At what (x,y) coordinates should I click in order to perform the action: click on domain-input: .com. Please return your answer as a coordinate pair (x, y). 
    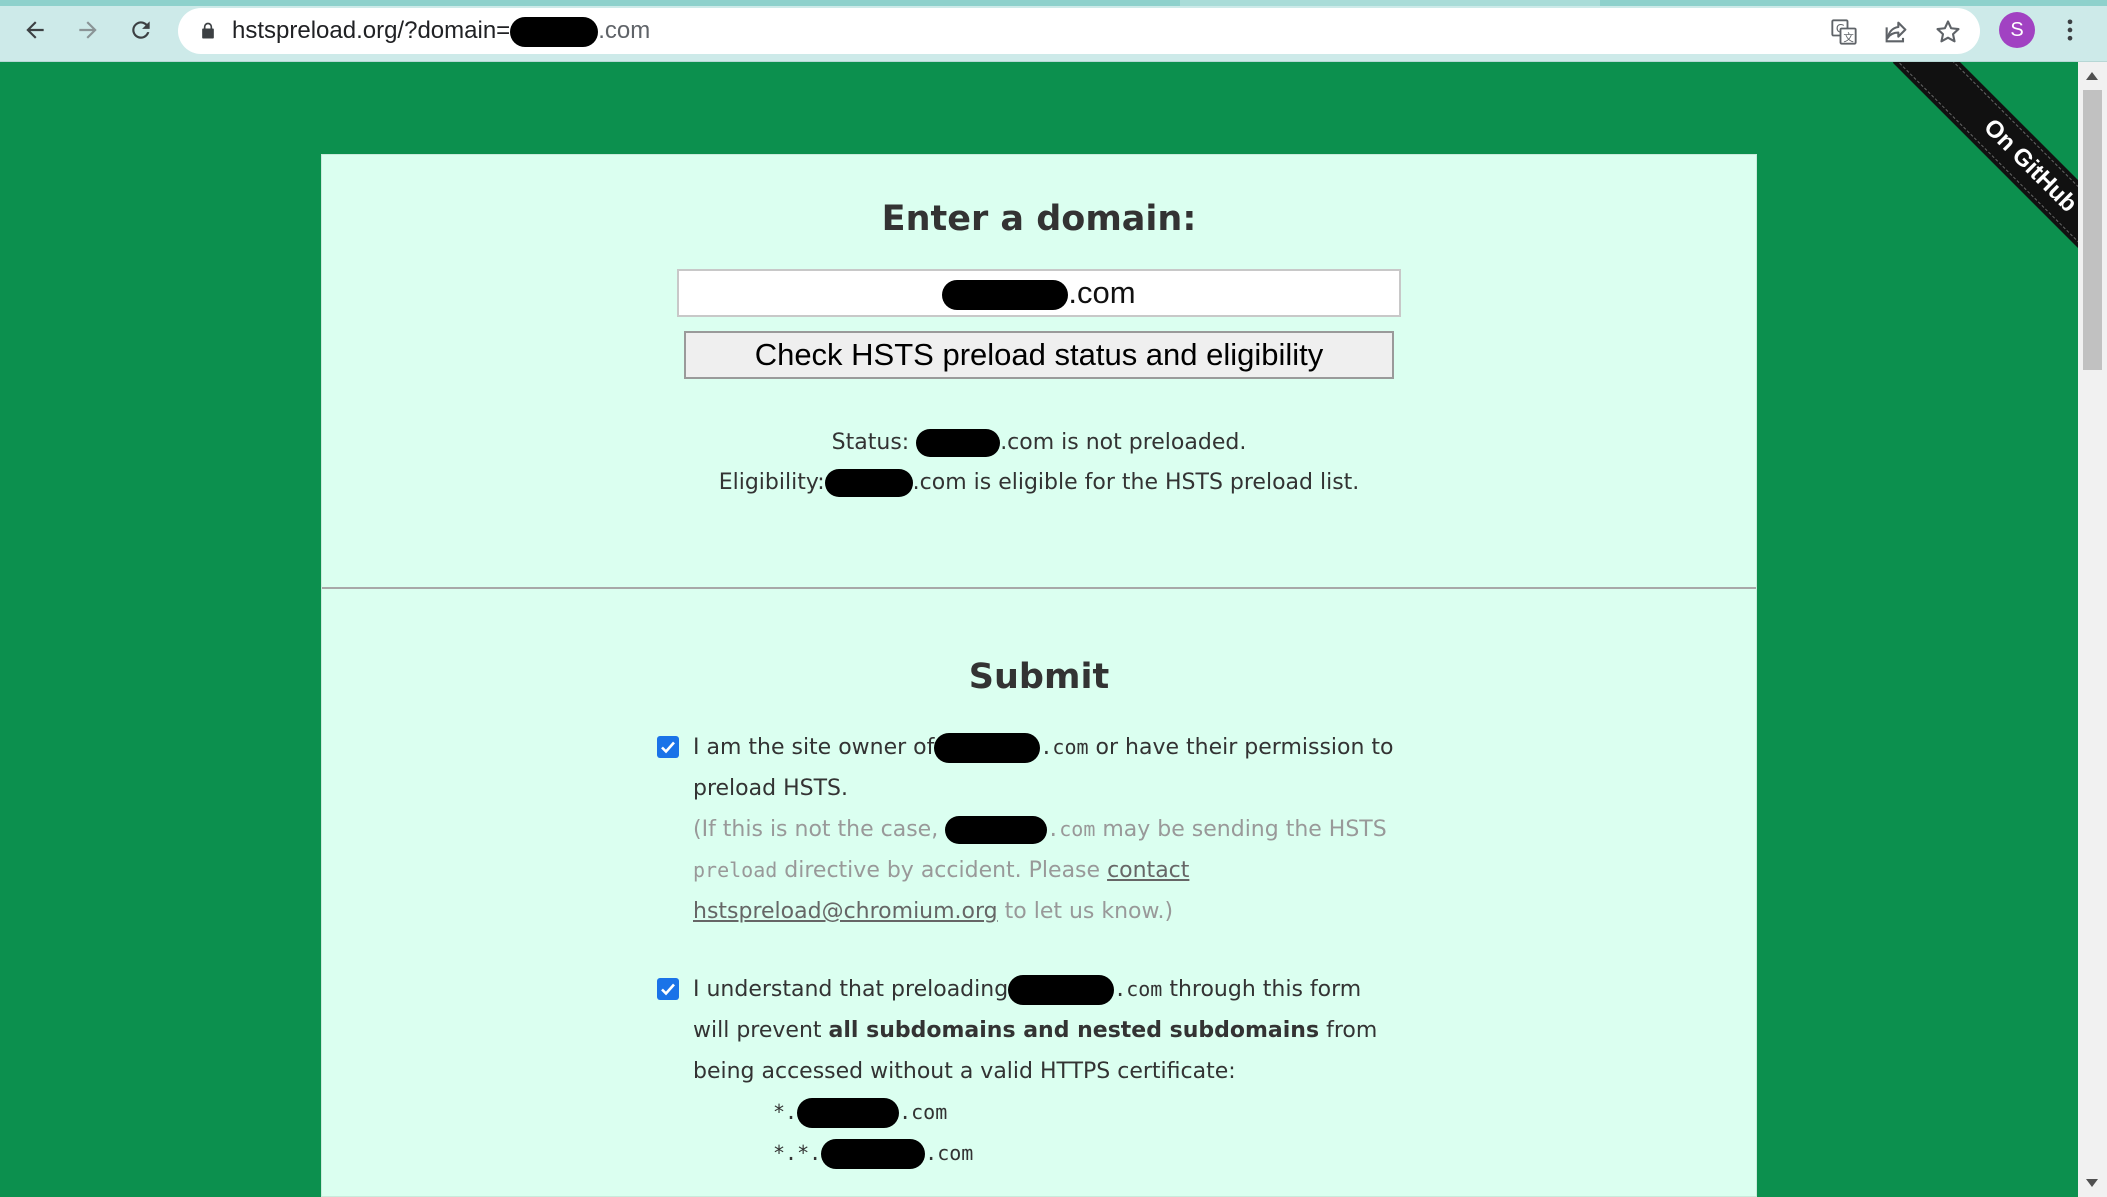
    Looking at the image, I should click on (1039, 293).